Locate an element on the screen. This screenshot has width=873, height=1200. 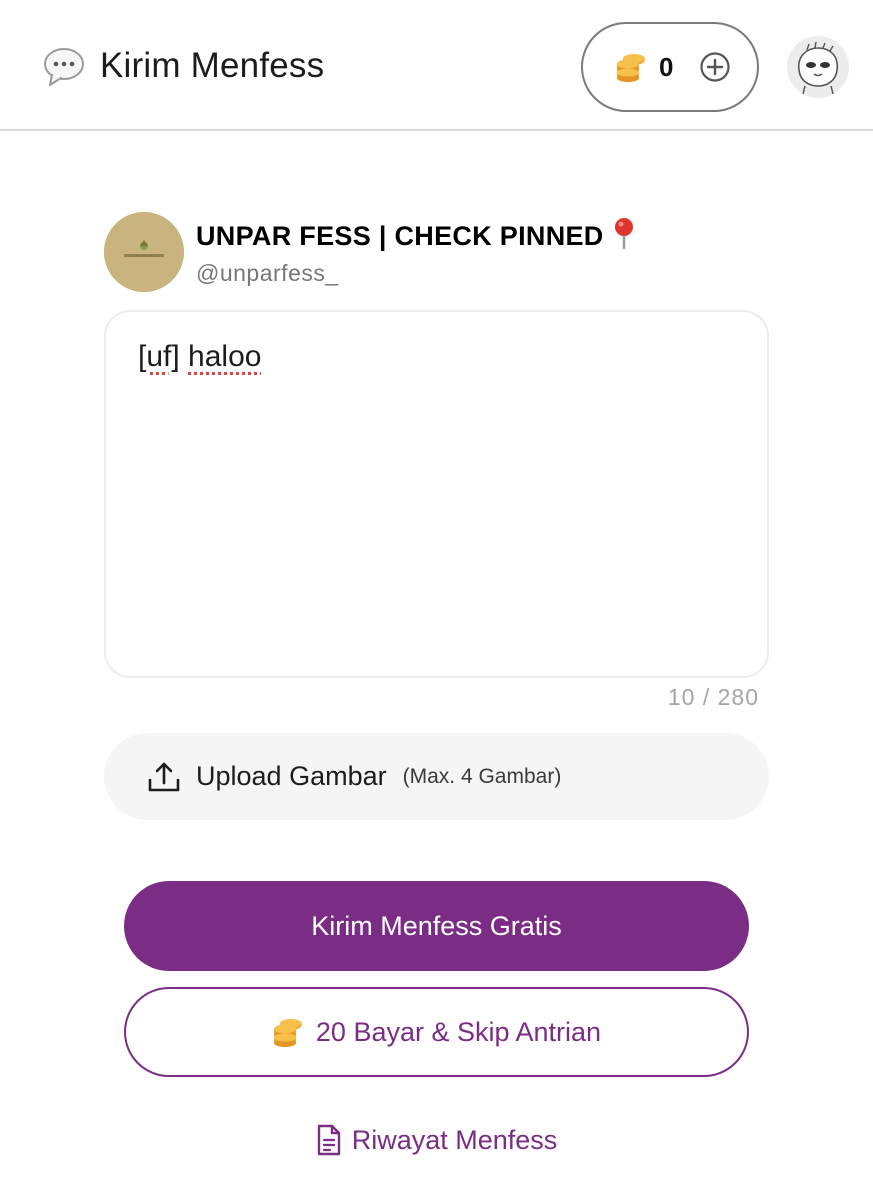
header: Kirim Menfess 0 is located at coordinates (436, 65).